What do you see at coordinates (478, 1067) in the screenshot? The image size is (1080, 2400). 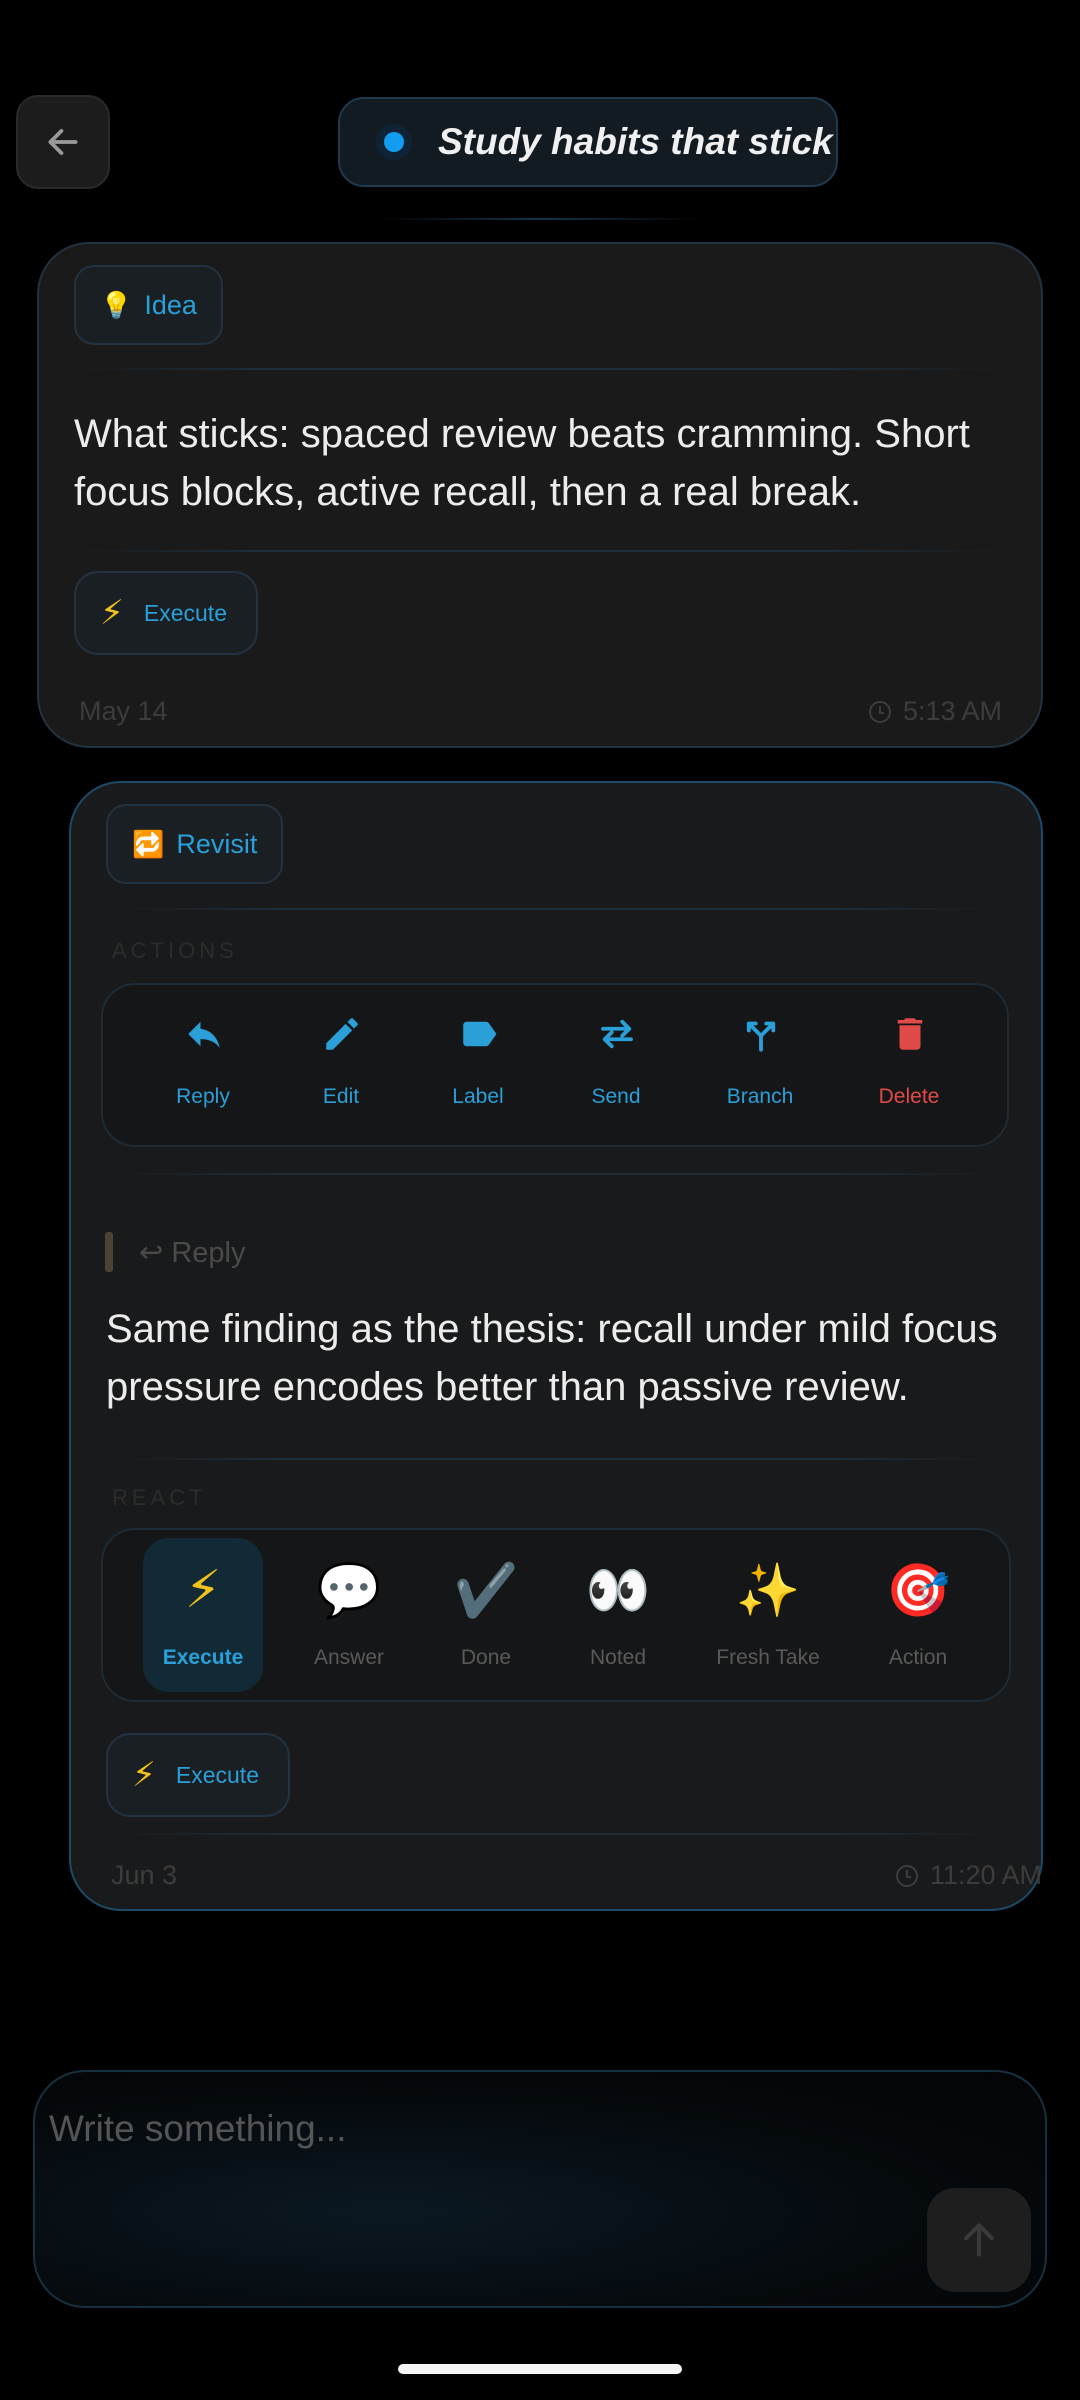 I see `label-action: Label` at bounding box center [478, 1067].